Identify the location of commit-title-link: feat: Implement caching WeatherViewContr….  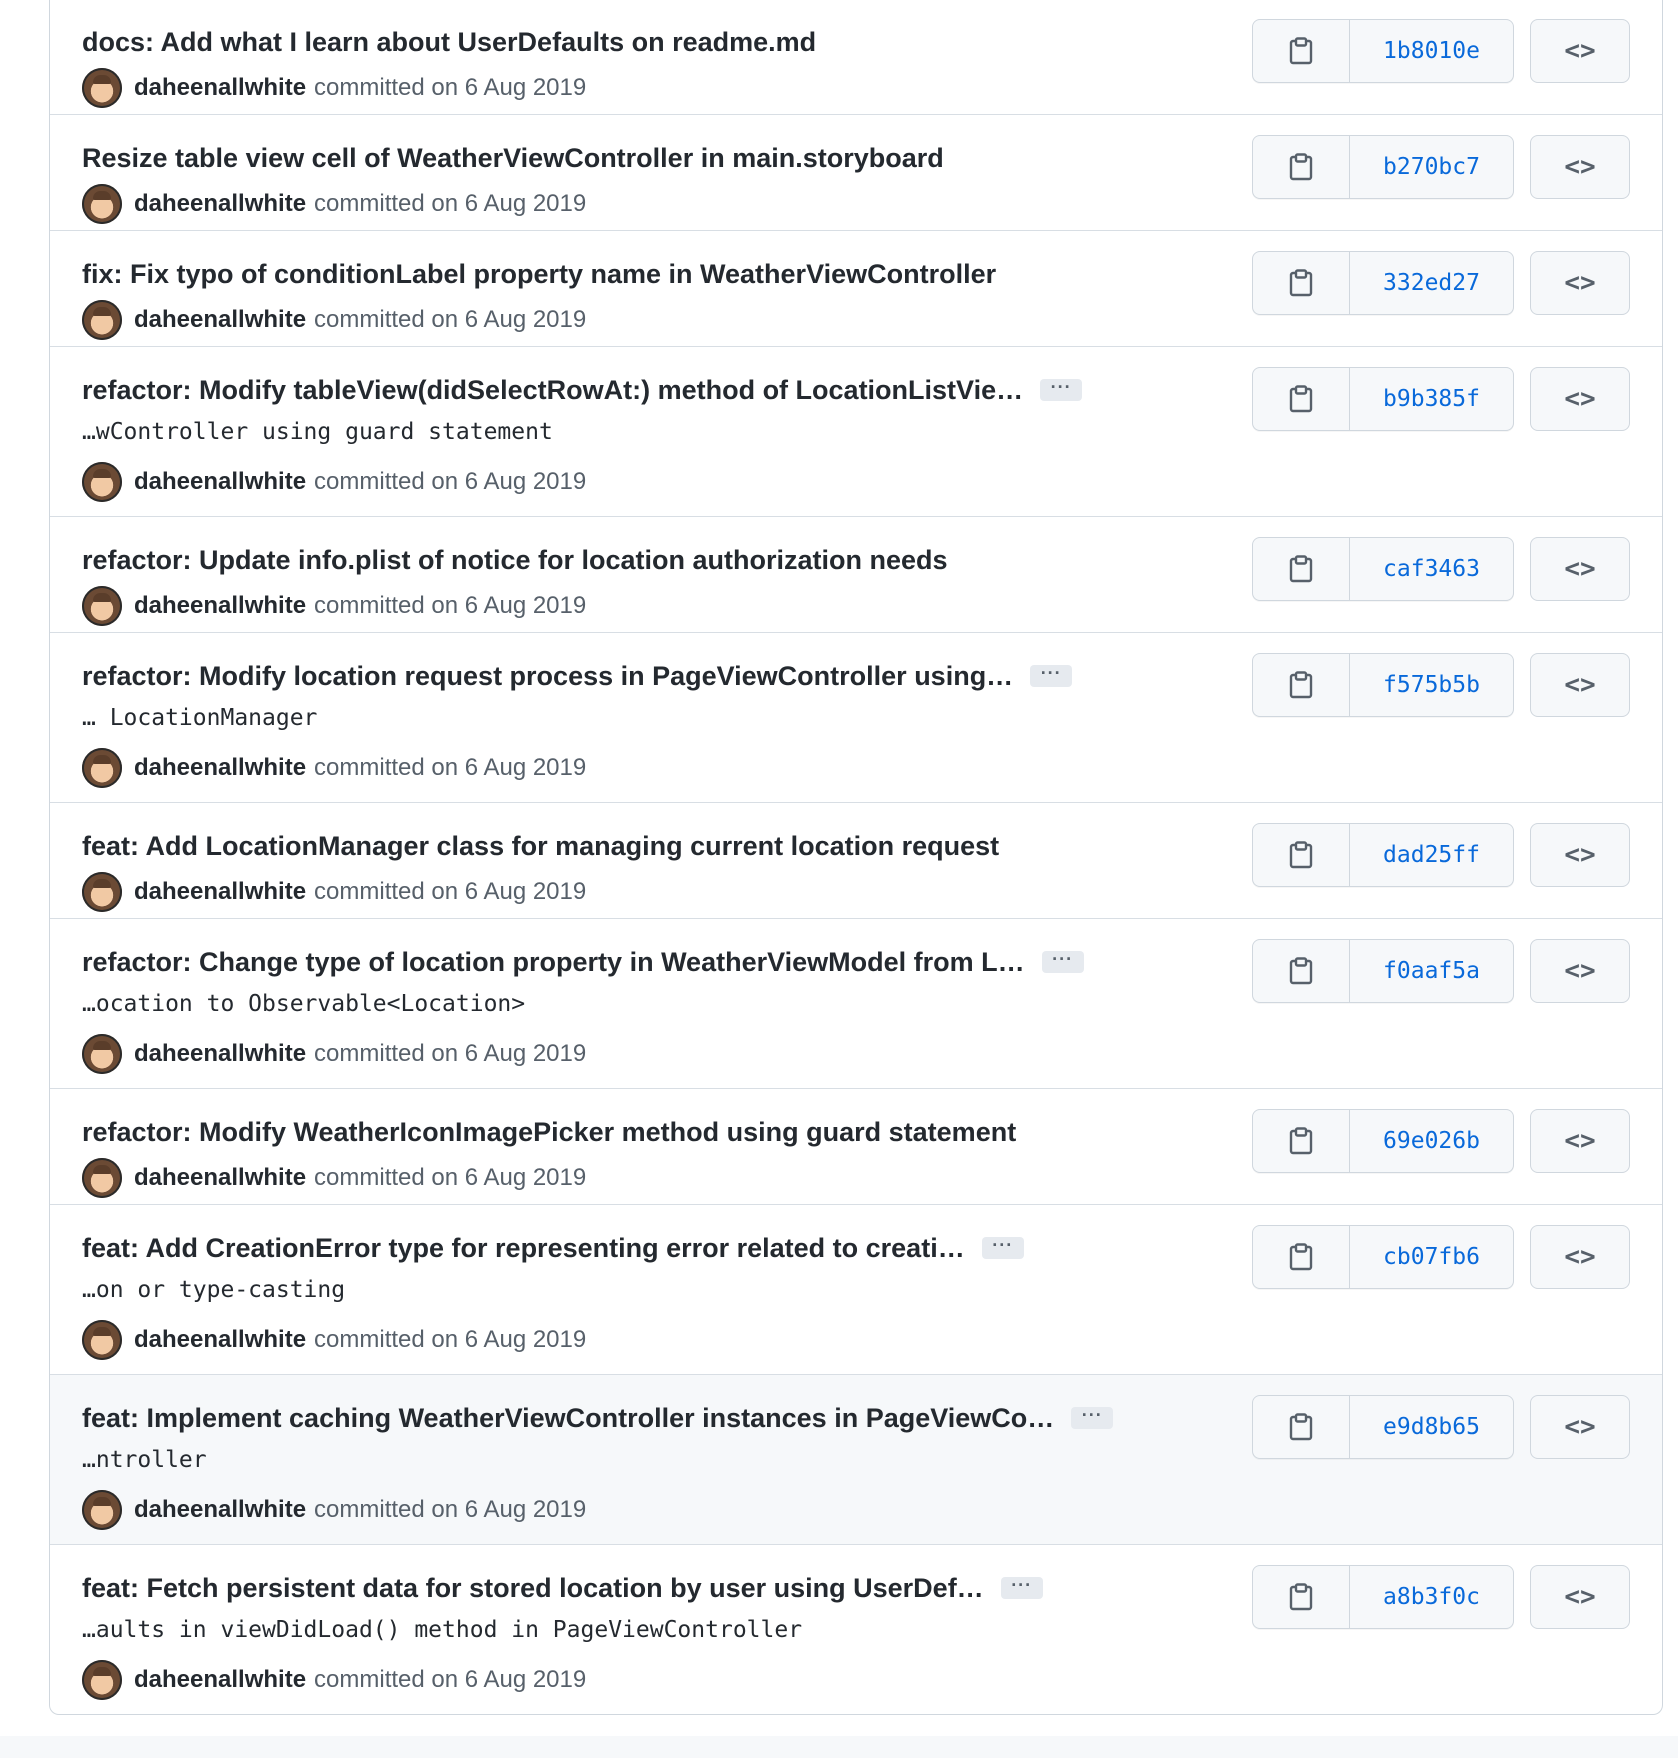
(568, 1418).